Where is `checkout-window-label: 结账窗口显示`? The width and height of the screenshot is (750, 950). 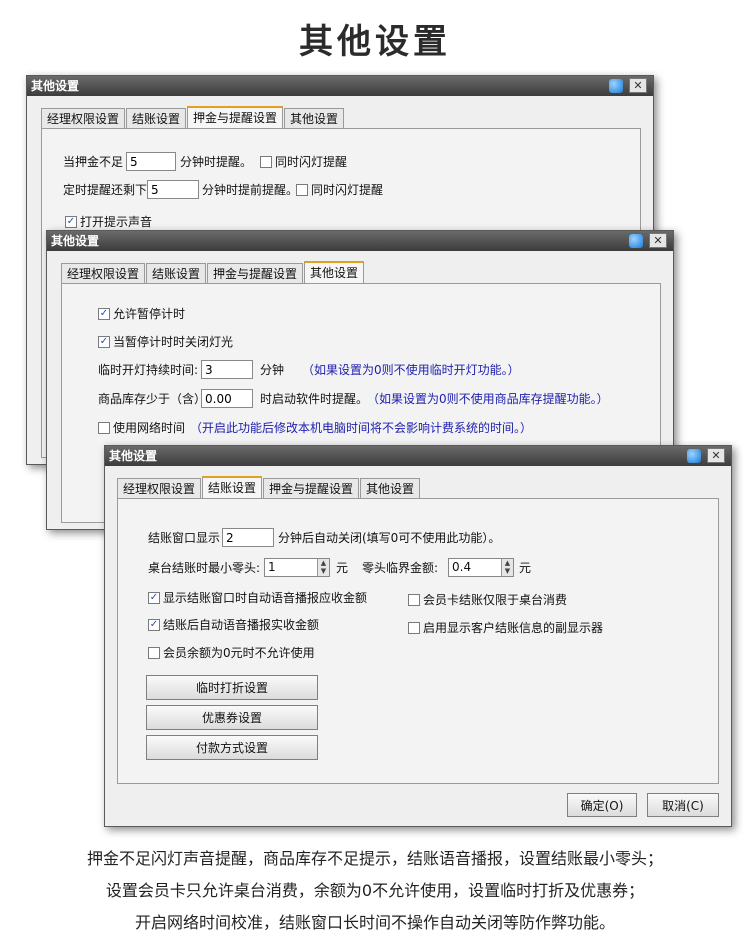
checkout-window-label: 结账窗口显示 is located at coordinates (184, 538).